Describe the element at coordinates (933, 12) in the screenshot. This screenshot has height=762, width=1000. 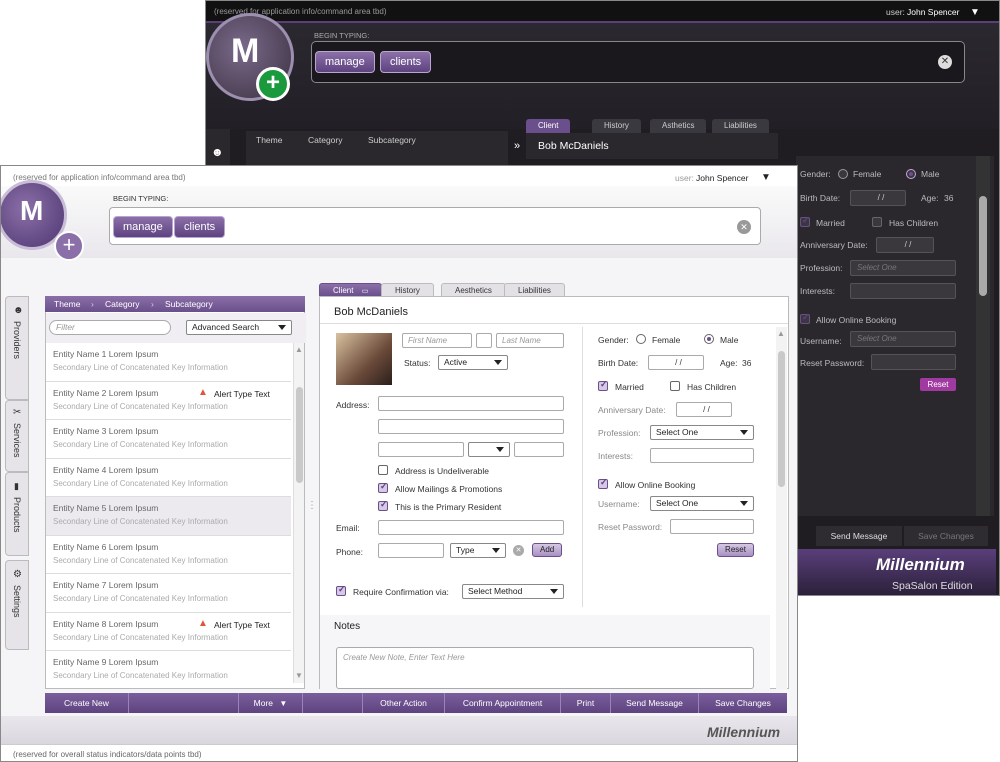
I see `dark-user-name: John Spencer` at that location.